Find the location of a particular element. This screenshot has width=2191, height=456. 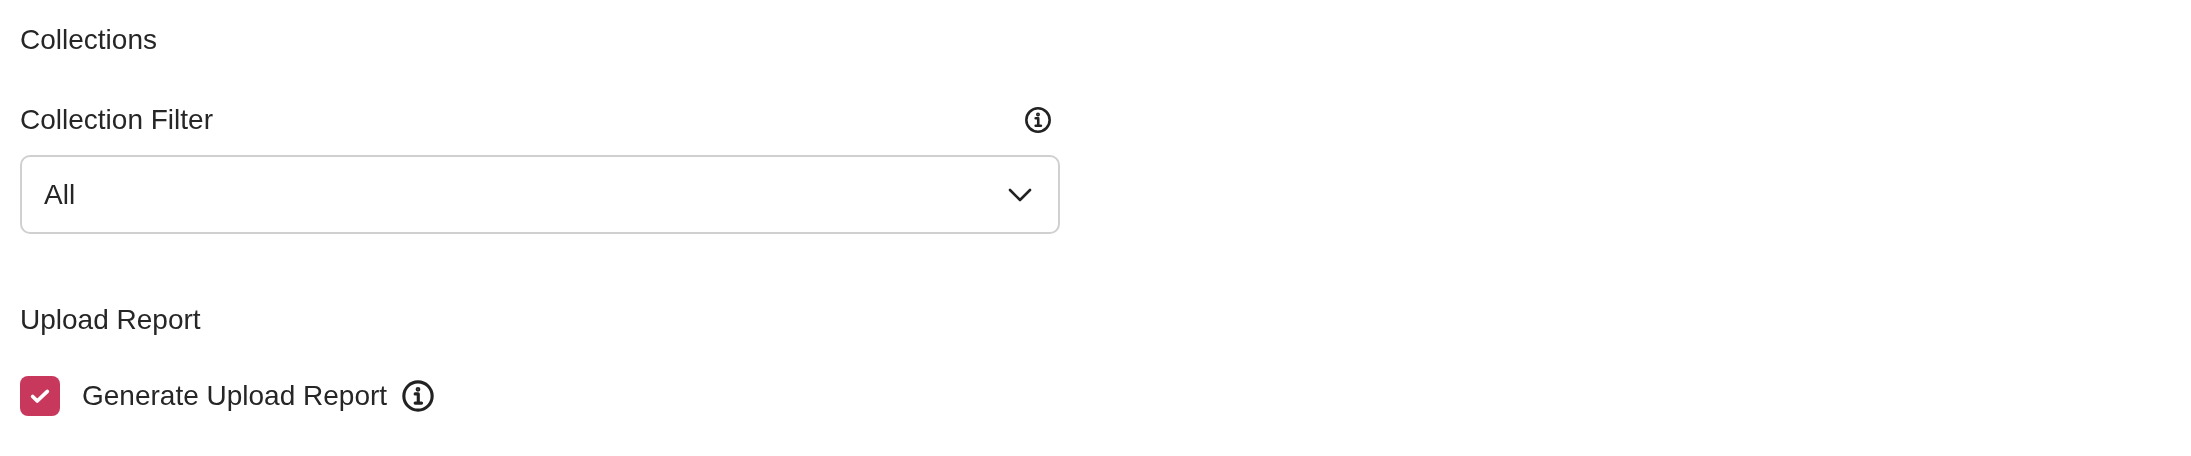

checkbox-label: Generate Upload Report is located at coordinates (235, 396).